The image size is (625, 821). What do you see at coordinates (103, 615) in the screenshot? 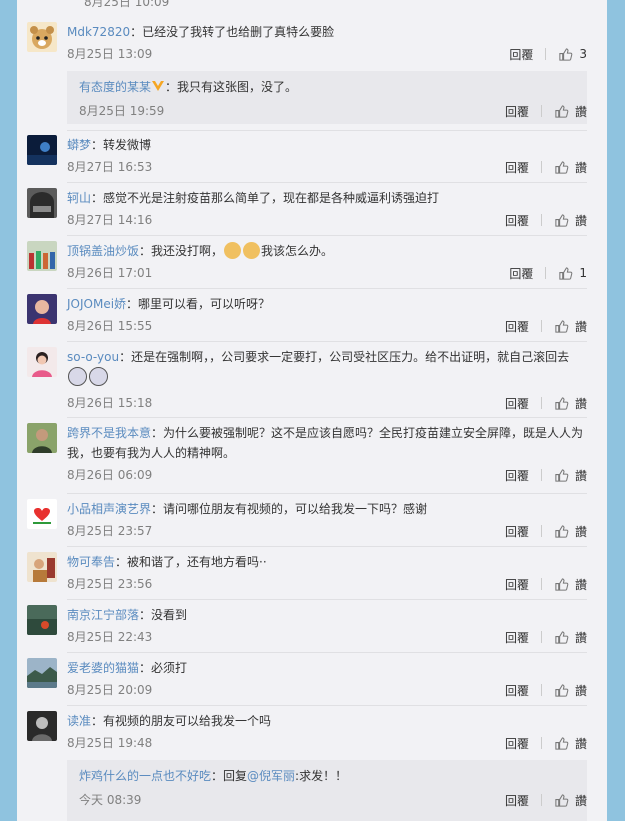
I see `comment-username: 南京江宁部落` at bounding box center [103, 615].